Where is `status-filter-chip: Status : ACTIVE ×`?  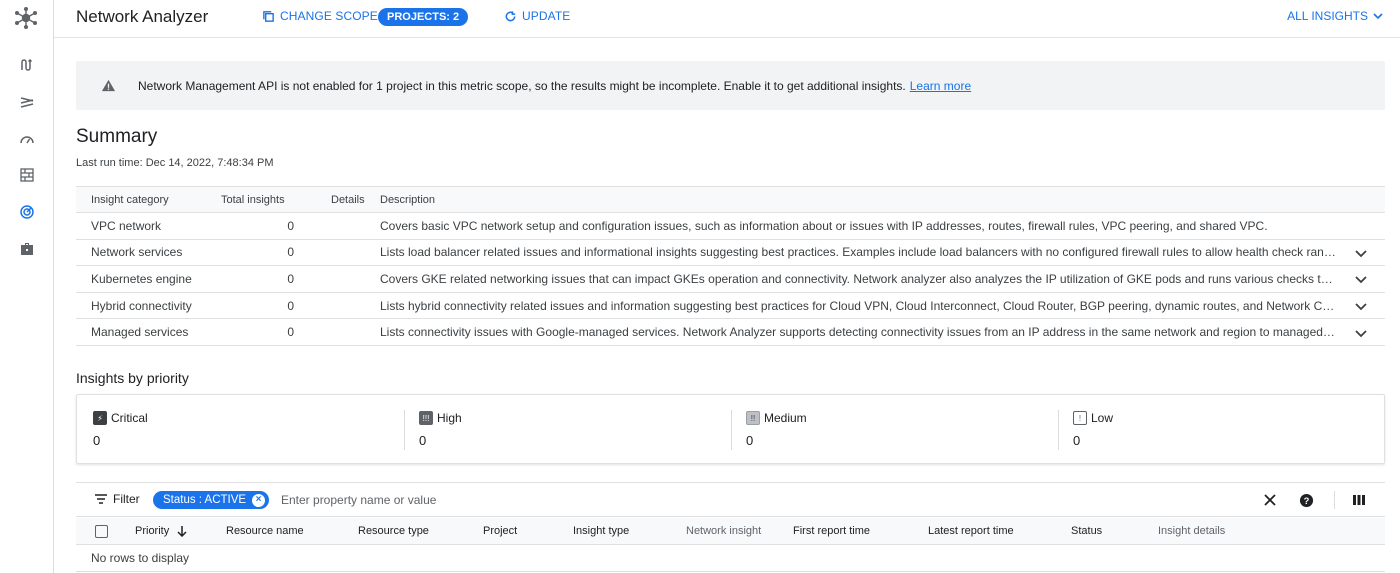 status-filter-chip: Status : ACTIVE × is located at coordinates (211, 500).